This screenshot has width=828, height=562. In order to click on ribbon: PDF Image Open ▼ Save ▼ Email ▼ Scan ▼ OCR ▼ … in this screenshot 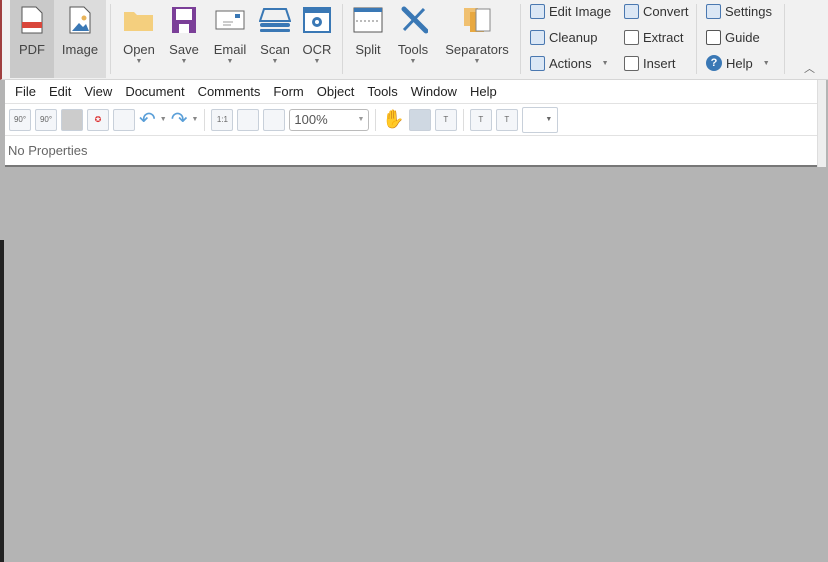, I will do `click(414, 40)`.